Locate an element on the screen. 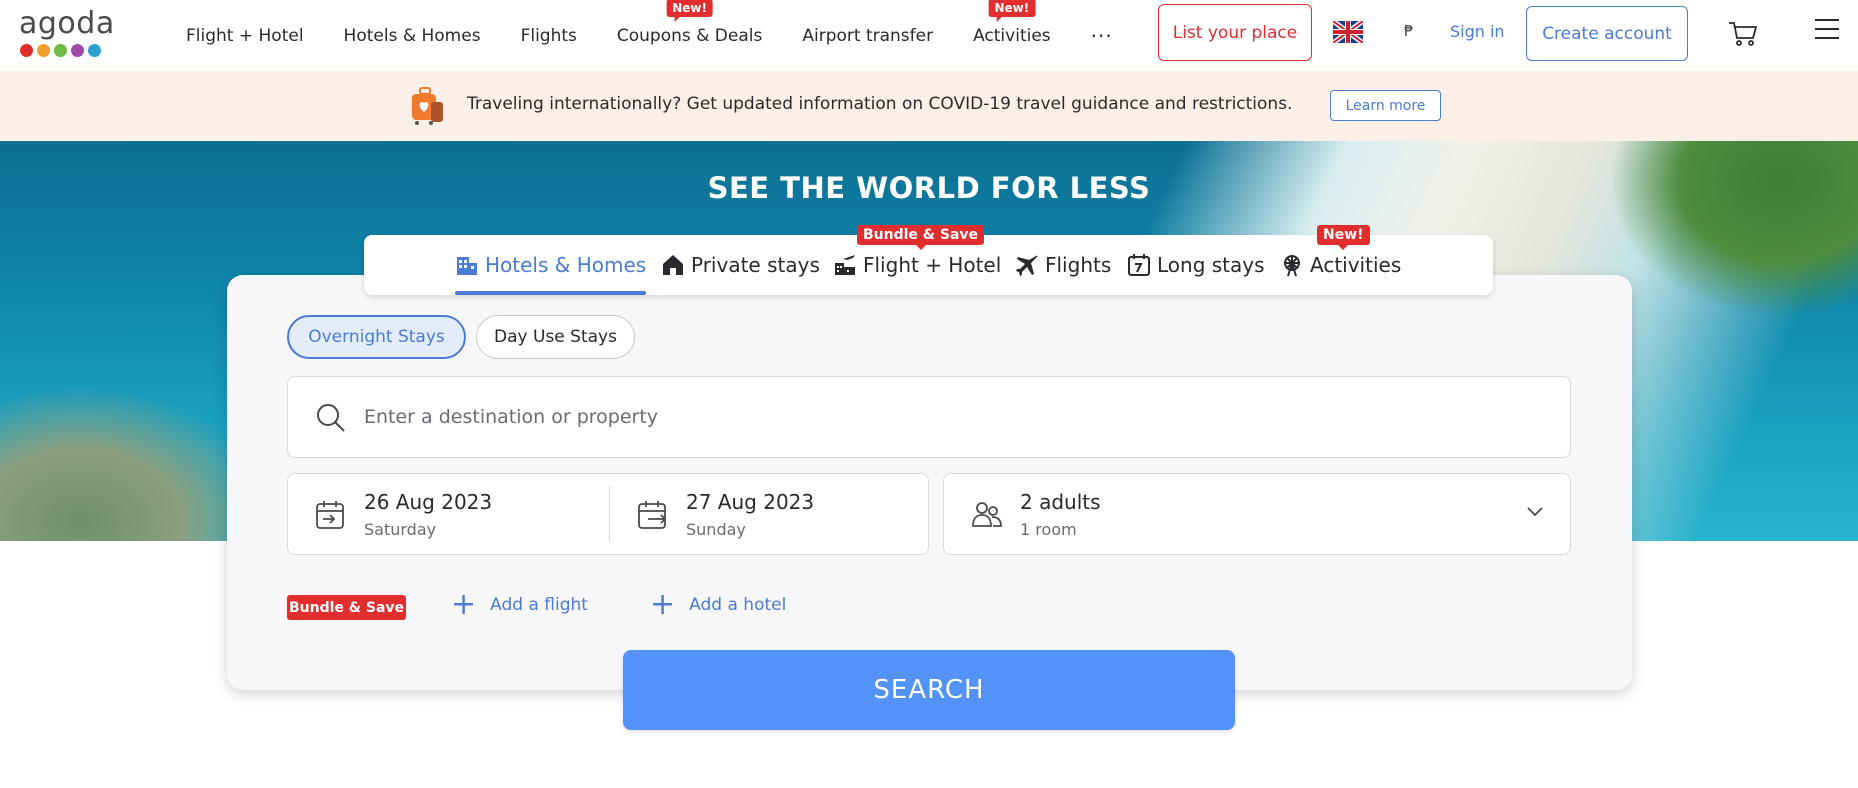 Image resolution: width=1858 pixels, height=788 pixels. check-in-date: 26 Aug 2023 Saturday is located at coordinates (448, 514).